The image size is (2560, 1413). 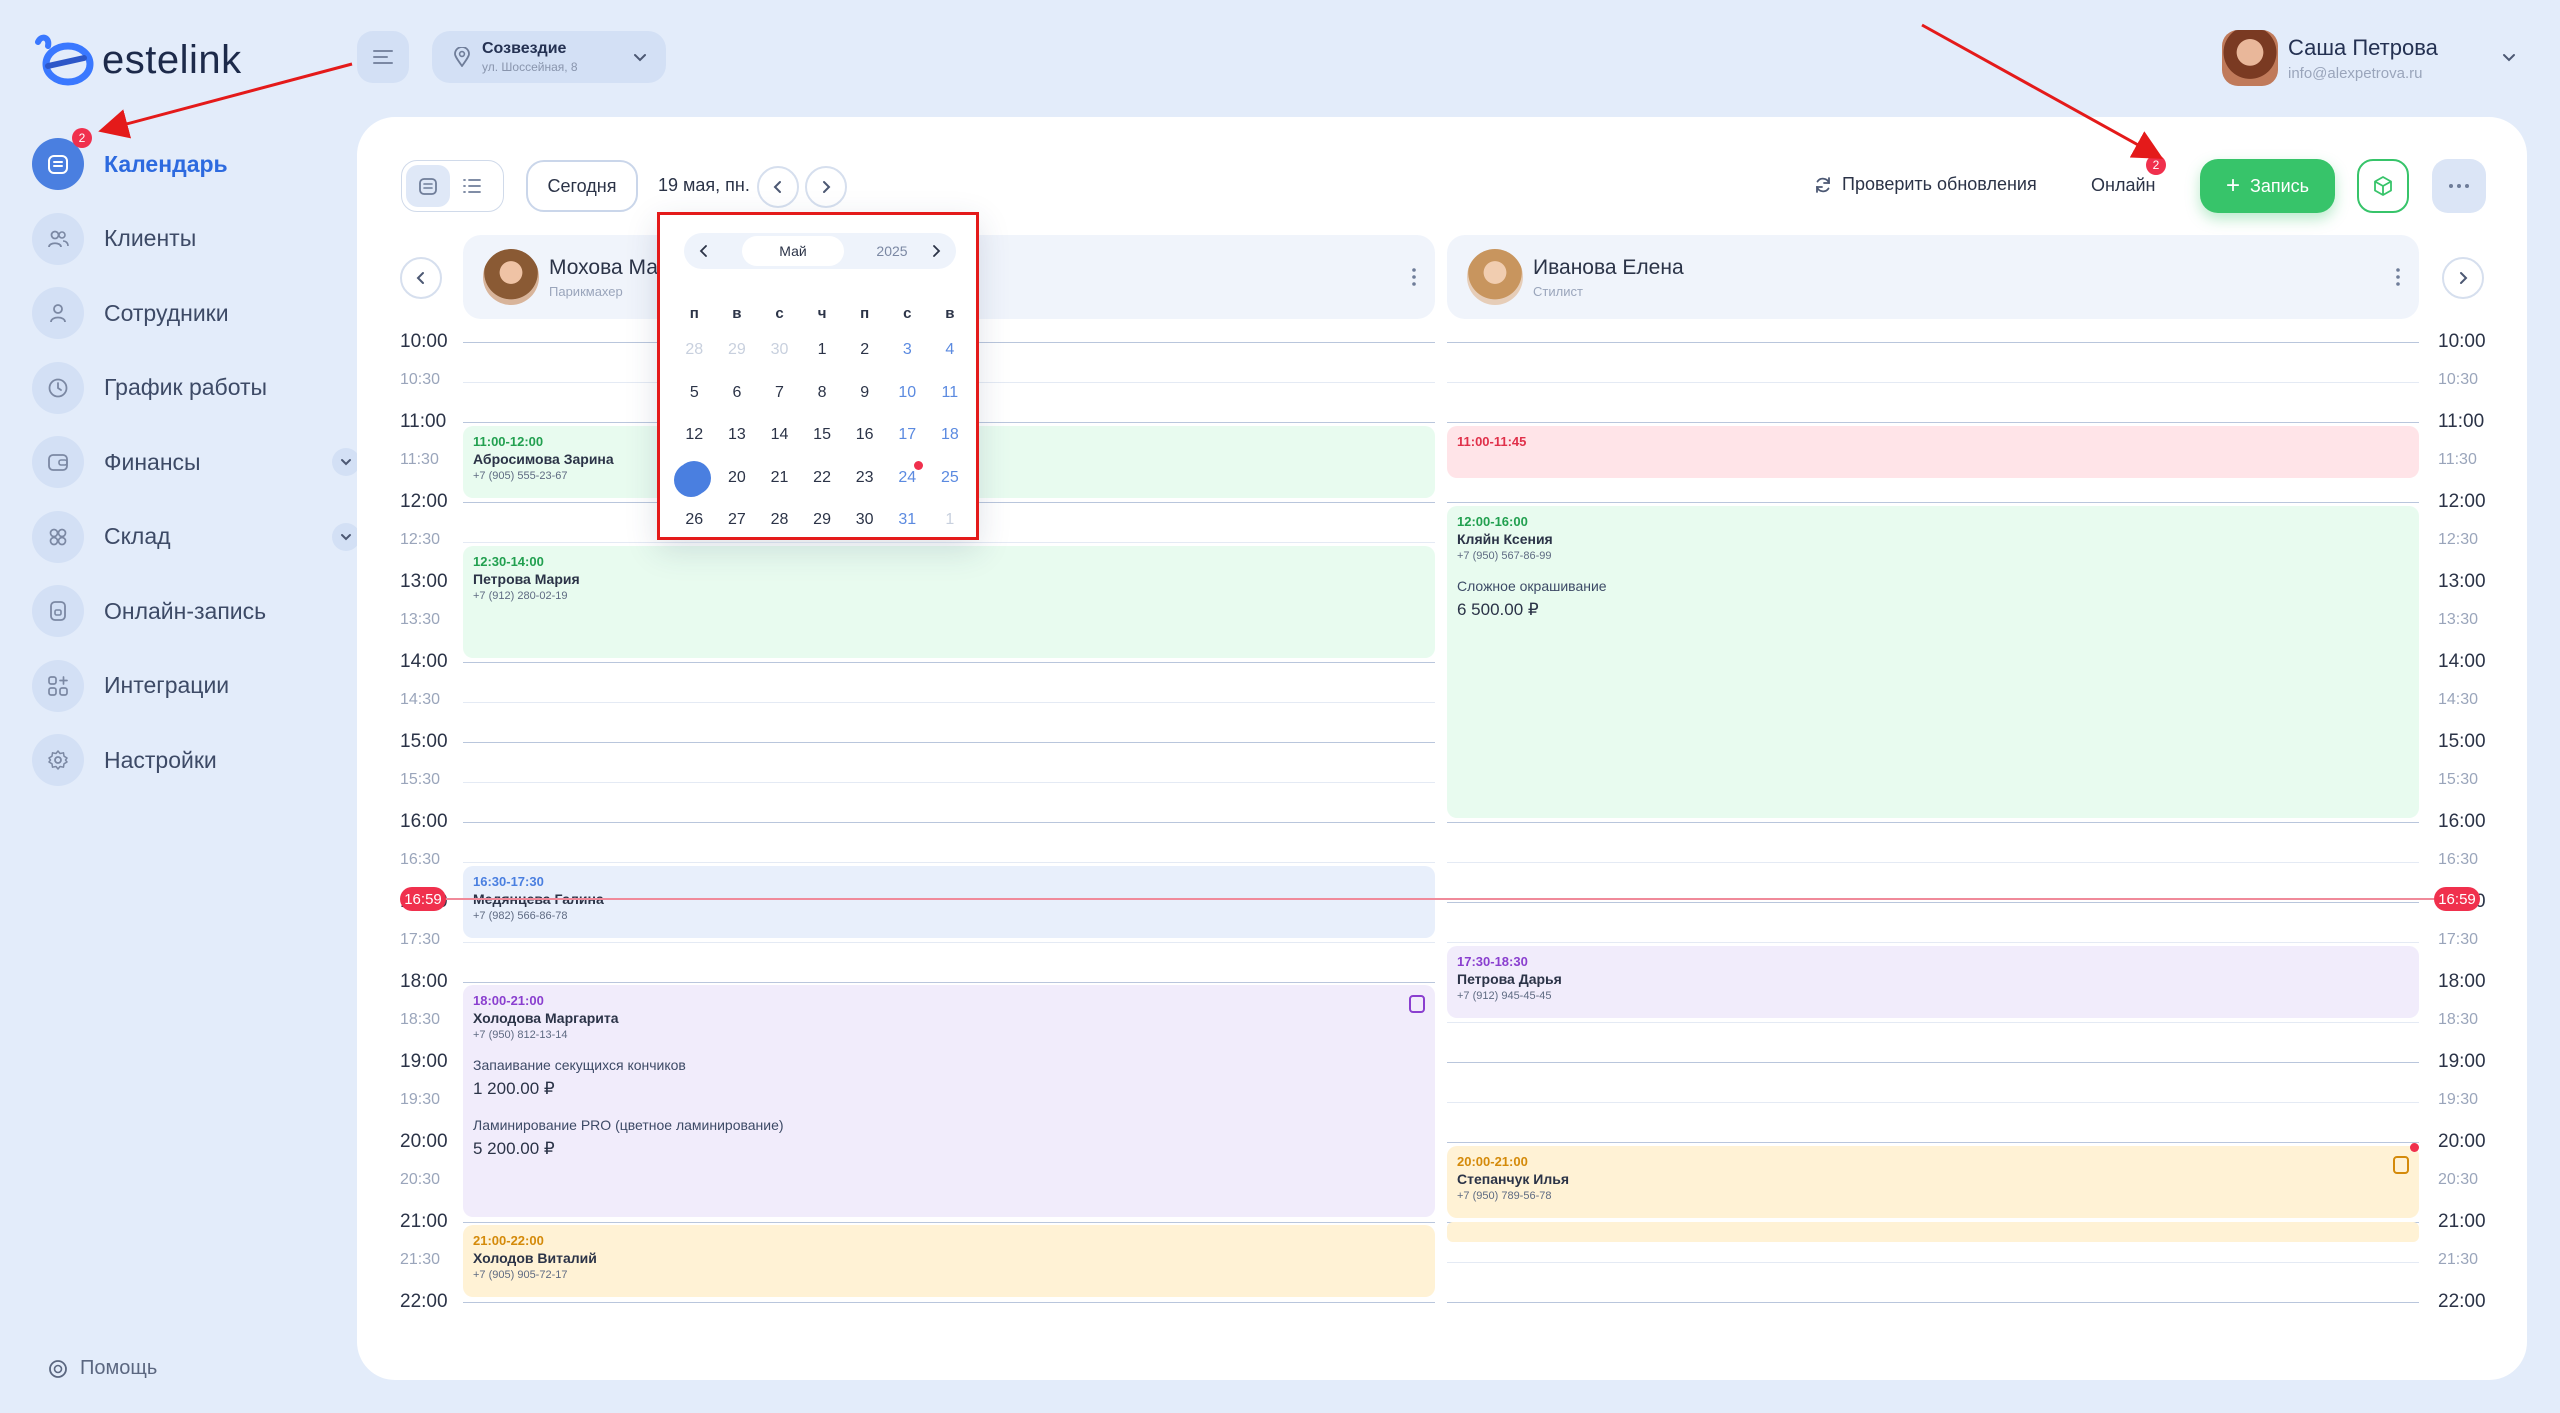 I want to click on sidebar-item-finance: Финансы, so click(x=196, y=462).